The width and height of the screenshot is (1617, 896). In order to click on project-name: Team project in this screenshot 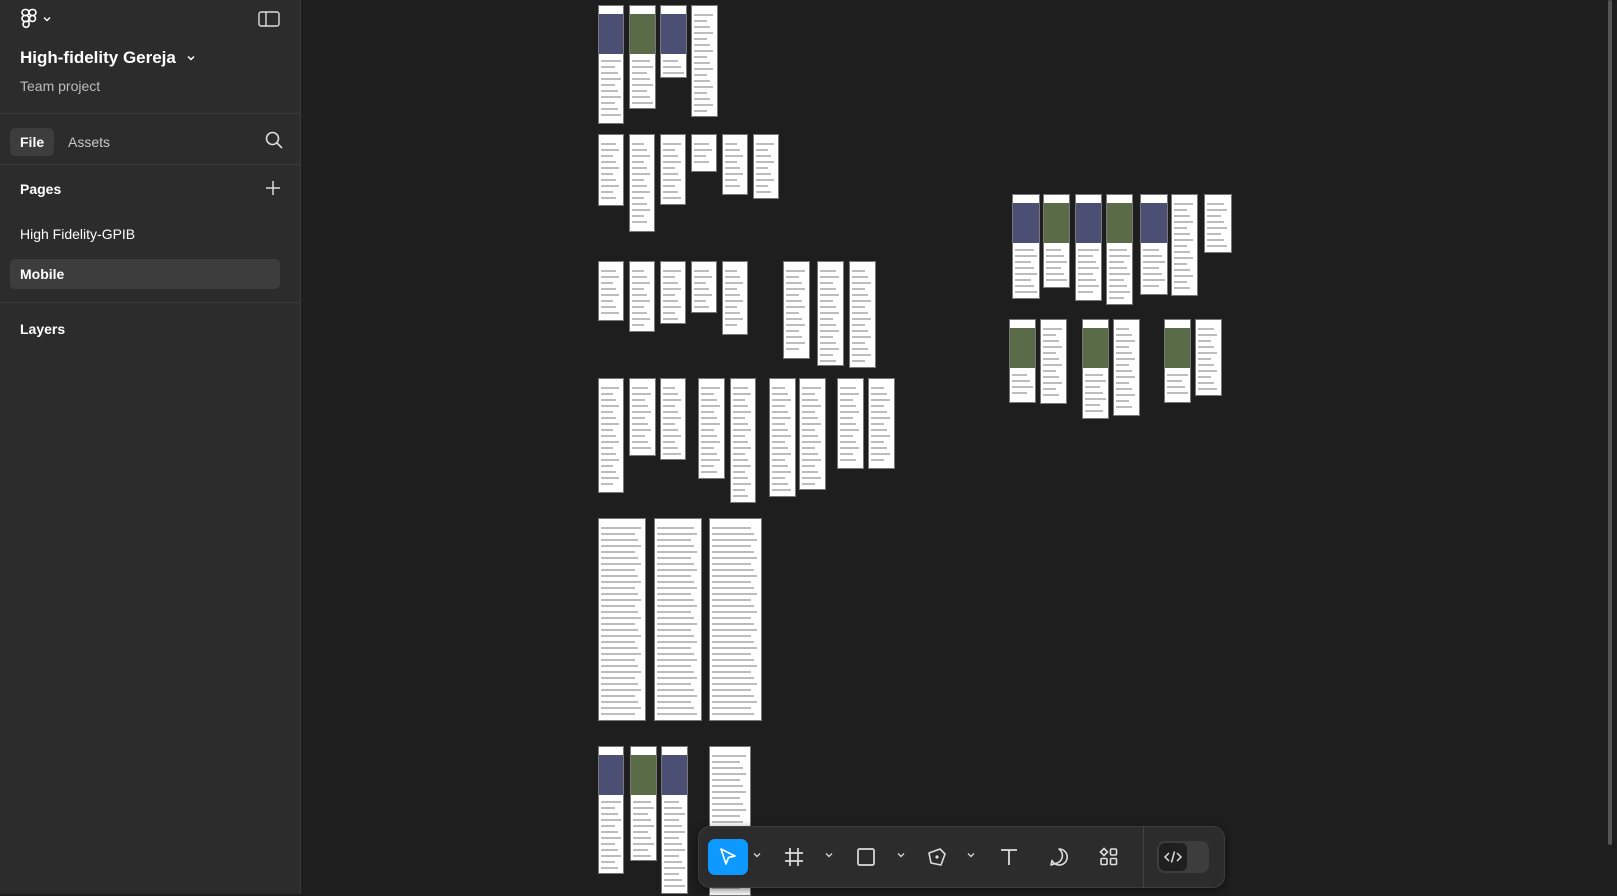, I will do `click(60, 86)`.